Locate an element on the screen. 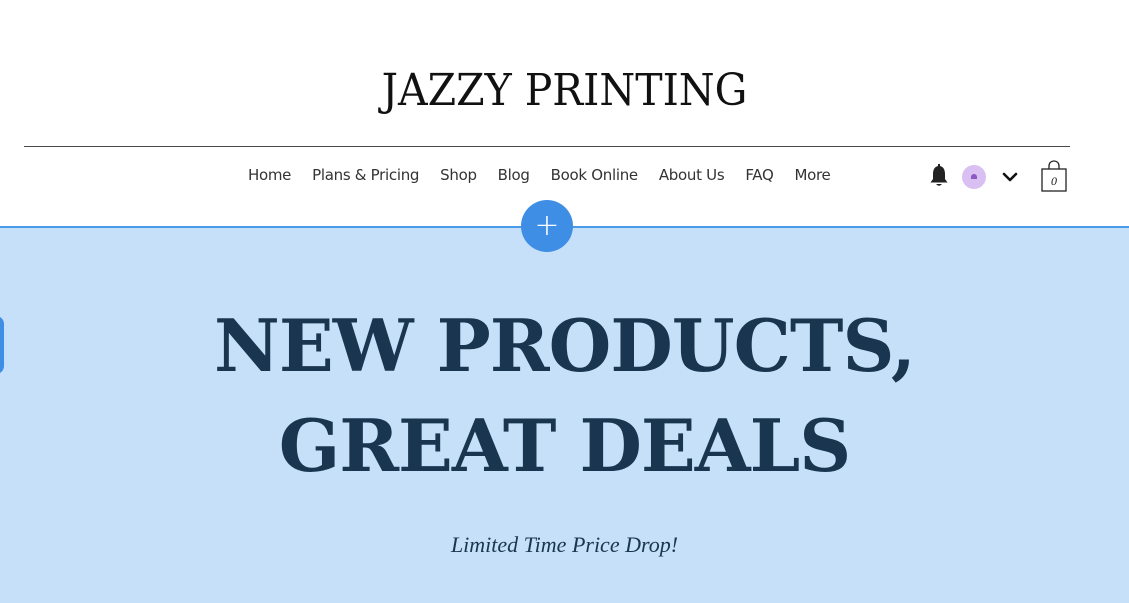 Image resolution: width=1129 pixels, height=603 pixels. hero-heading-line-1: NEW PRODUCTS, is located at coordinates (565, 345).